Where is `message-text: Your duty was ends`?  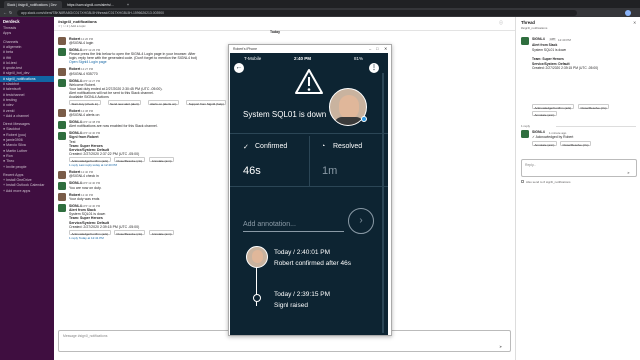
message-text: Your duty was ends is located at coordinates (84, 198).